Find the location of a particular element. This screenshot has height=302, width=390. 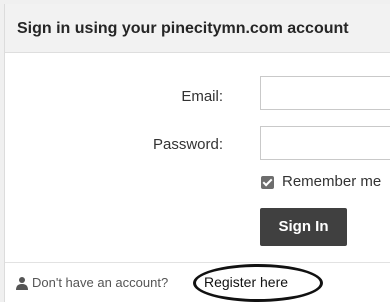

remember-me-checkbox is located at coordinates (267, 182).